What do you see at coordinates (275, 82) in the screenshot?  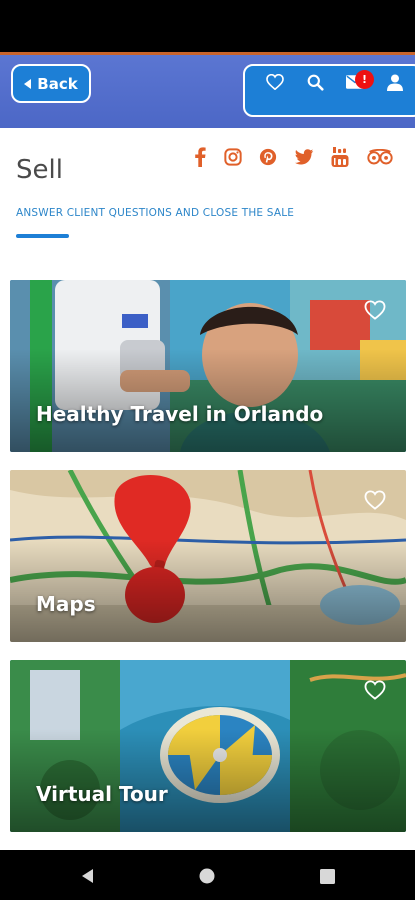 I see `favorites-heart-icon` at bounding box center [275, 82].